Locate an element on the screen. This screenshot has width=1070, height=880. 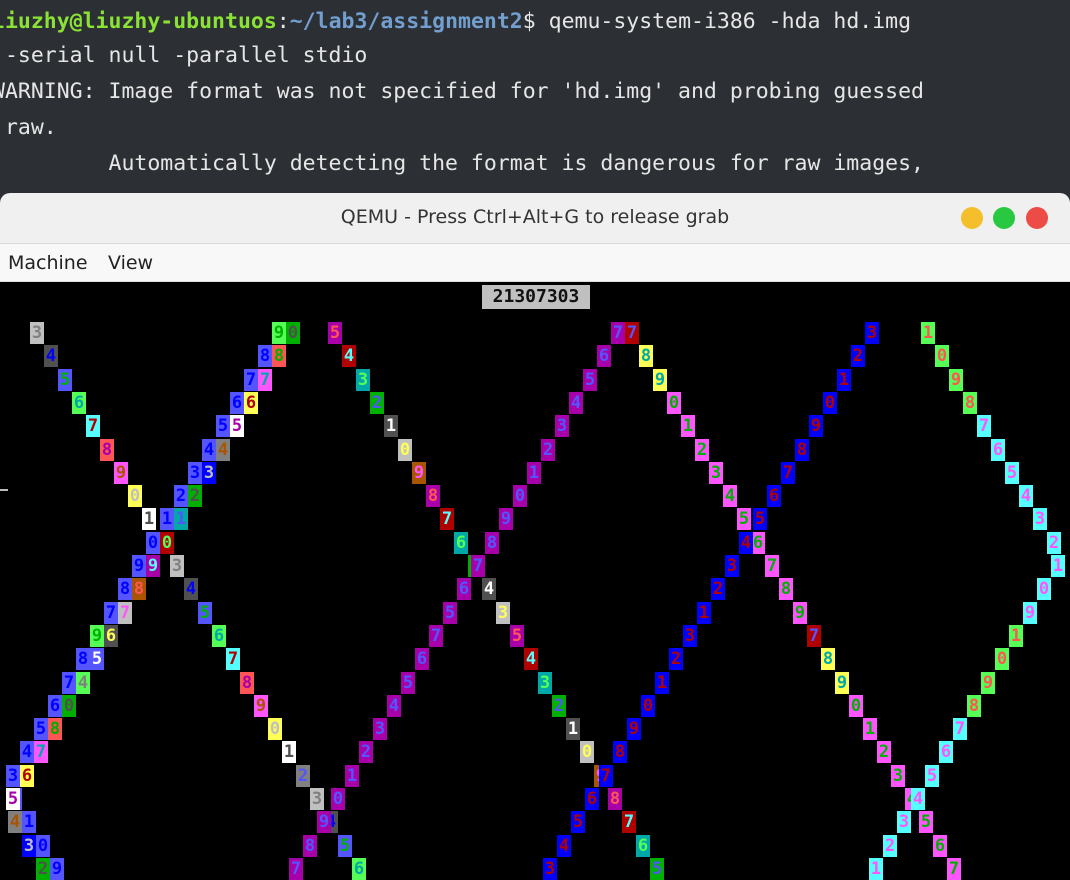
counter-display: 21307303 is located at coordinates (536, 297).